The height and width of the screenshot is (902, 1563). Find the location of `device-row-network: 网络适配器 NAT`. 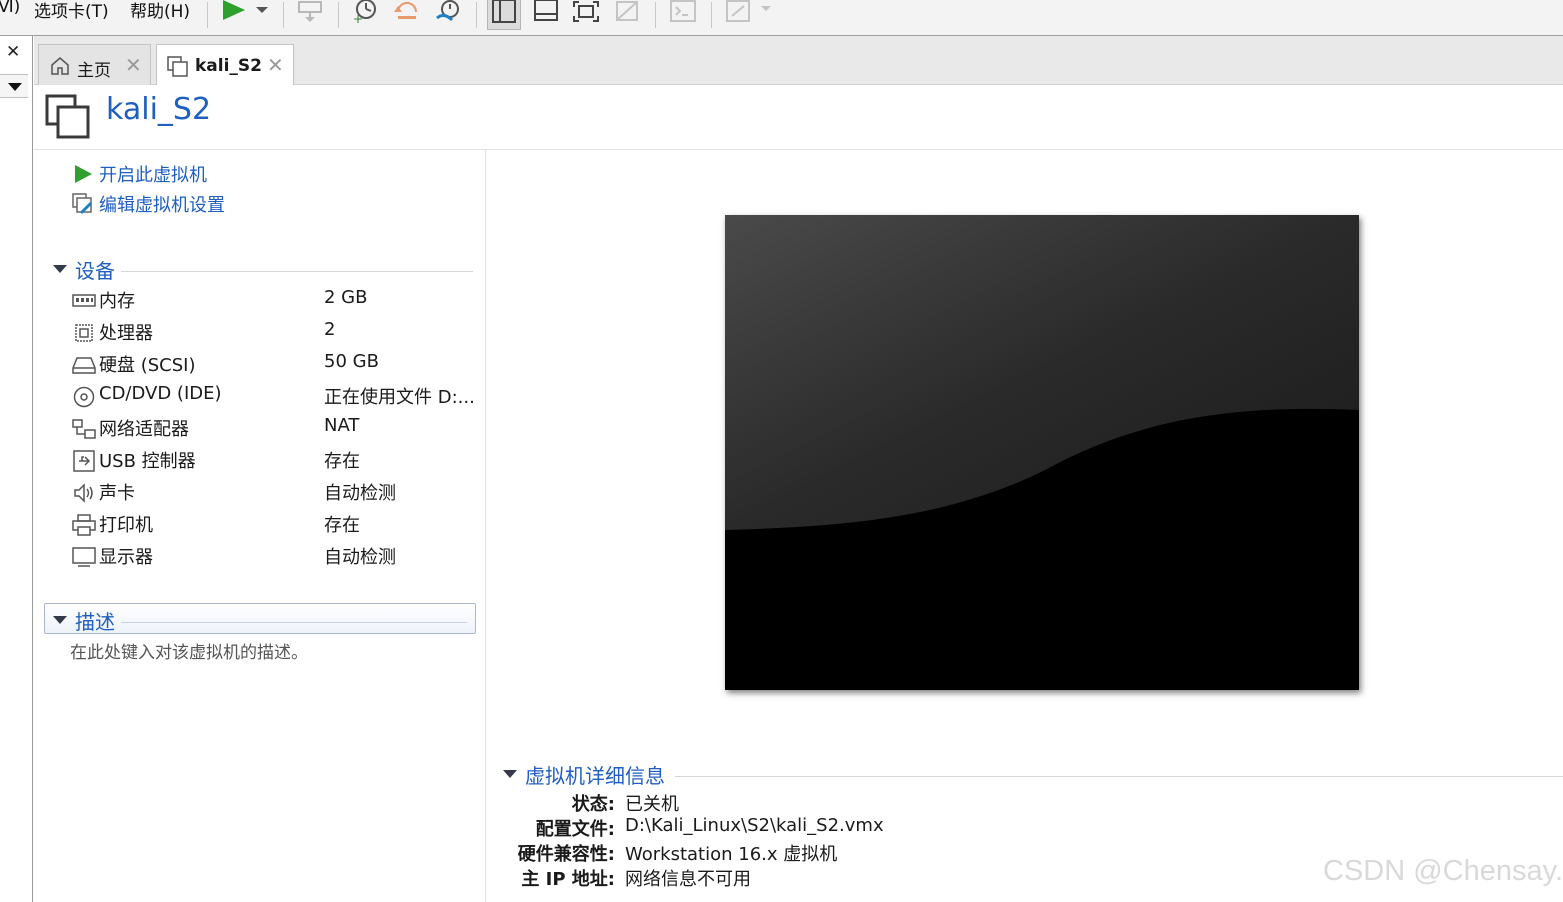

device-row-network: 网络适配器 NAT is located at coordinates (272, 429).